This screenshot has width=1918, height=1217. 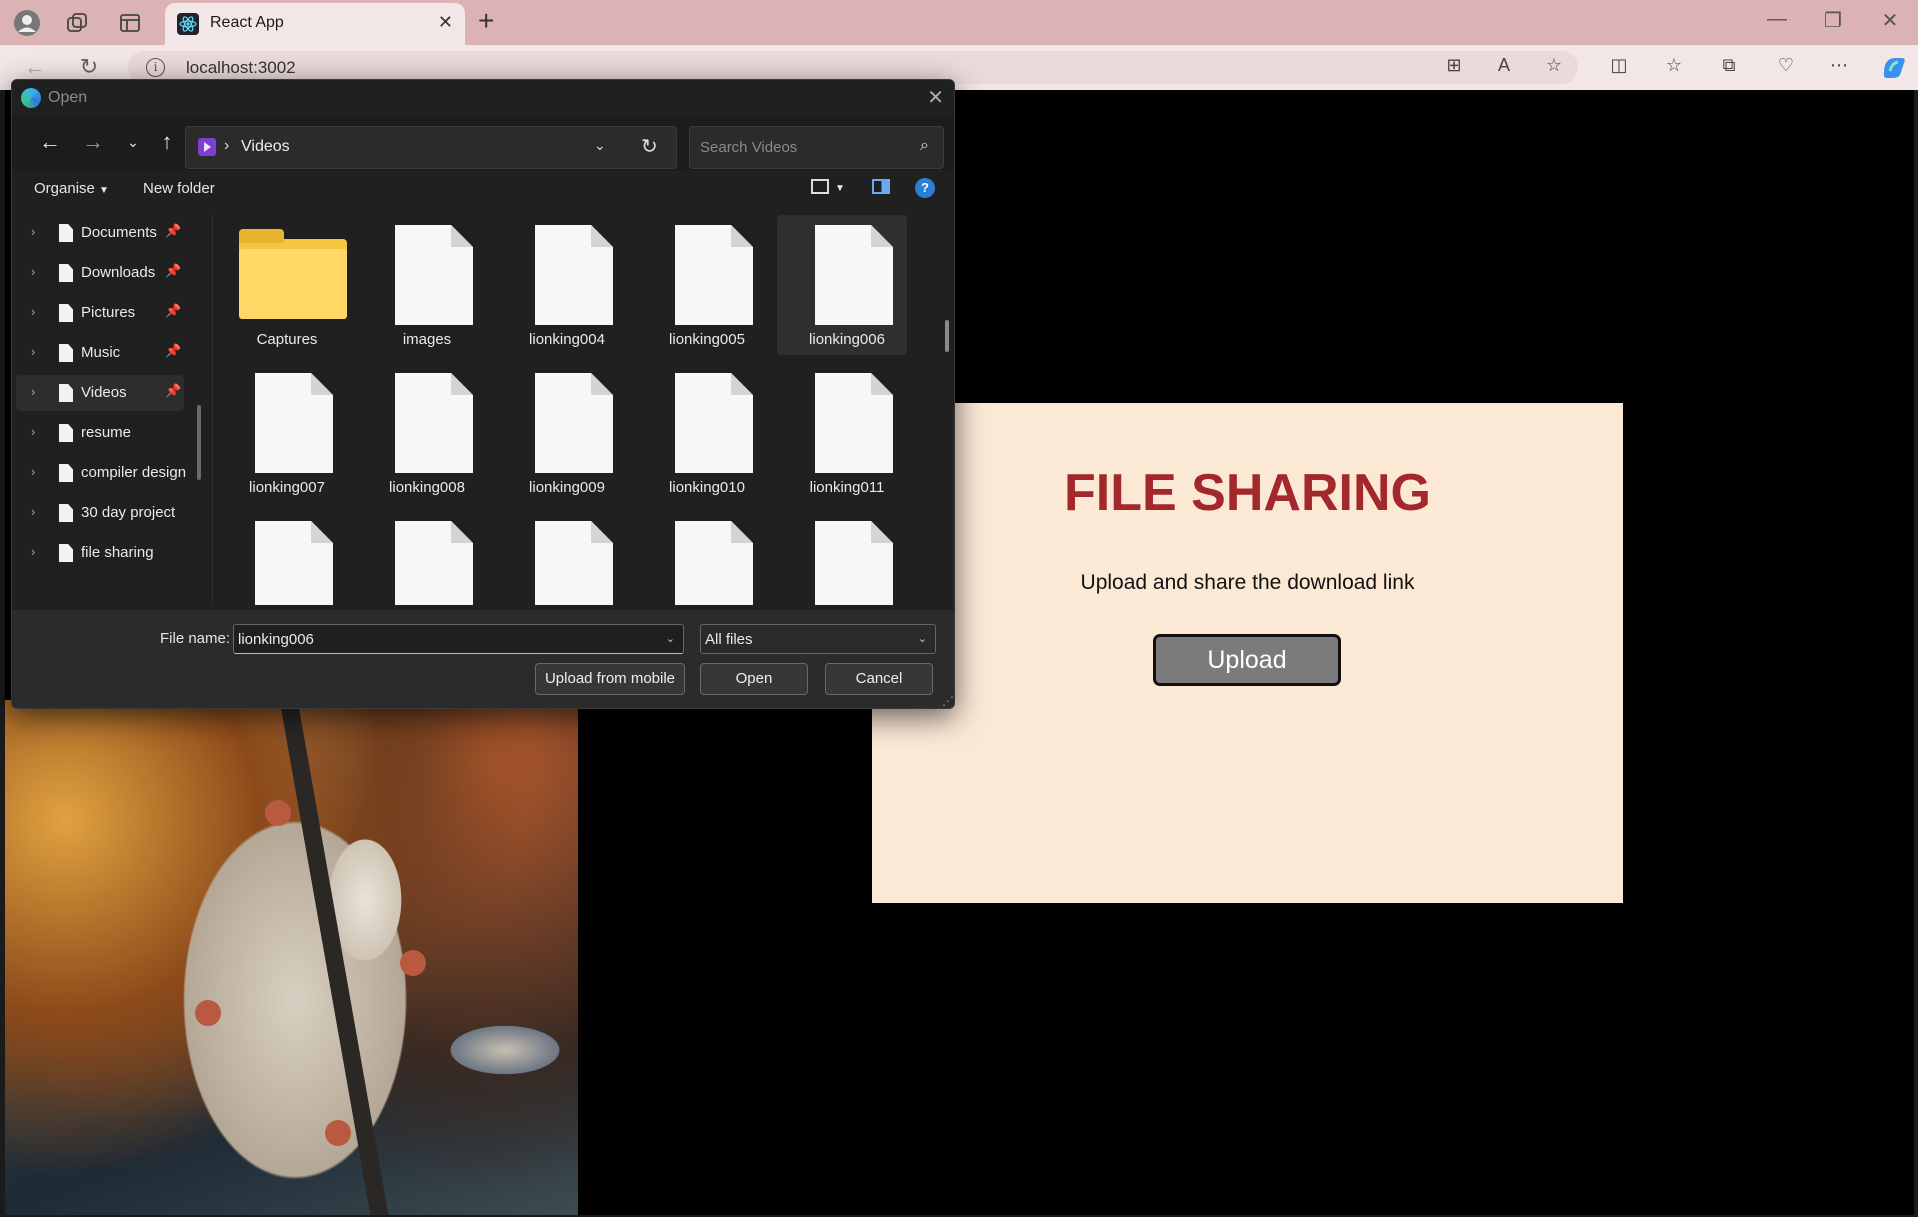 What do you see at coordinates (1890, 20) in the screenshot?
I see `close-window-icon: ✕` at bounding box center [1890, 20].